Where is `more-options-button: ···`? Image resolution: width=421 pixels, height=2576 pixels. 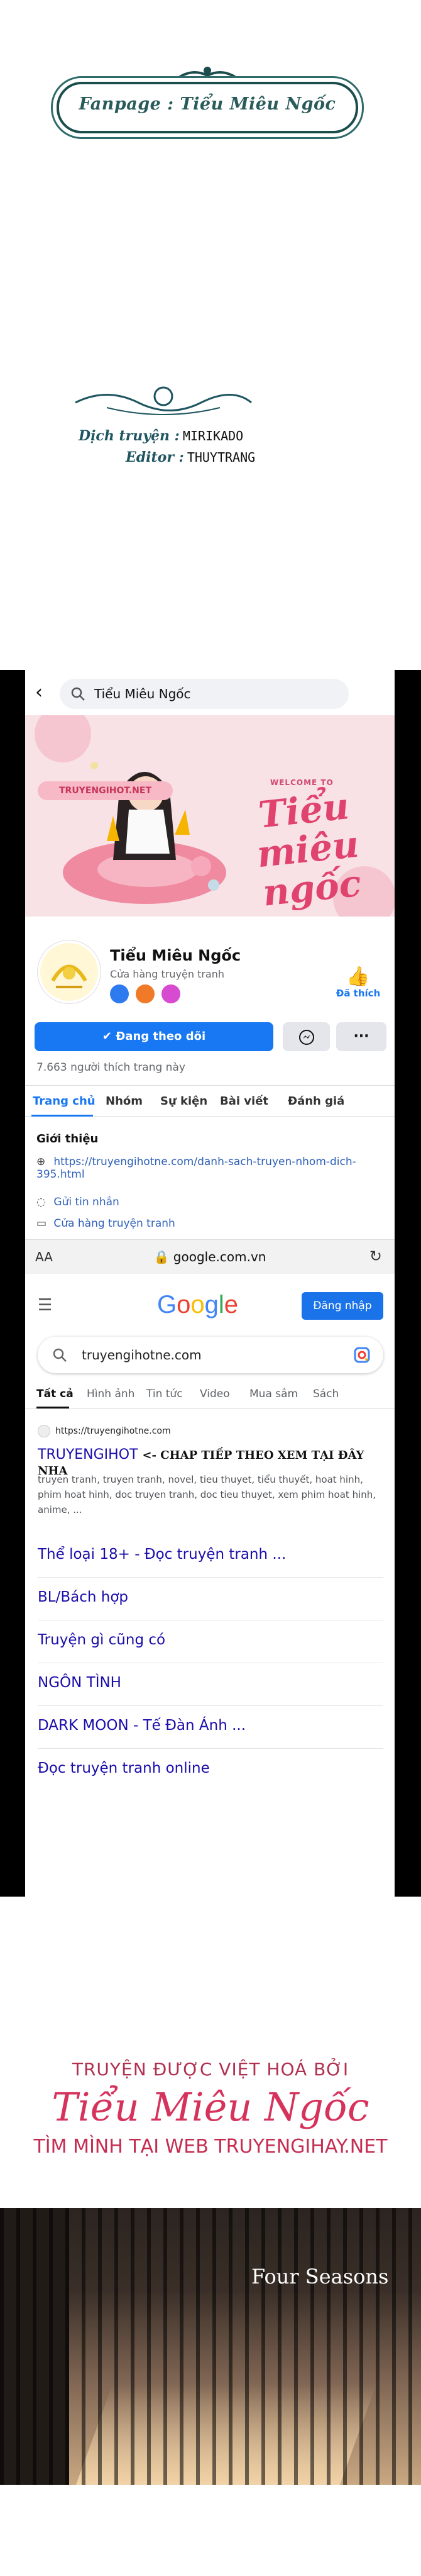
more-options-button: ··· is located at coordinates (361, 1036).